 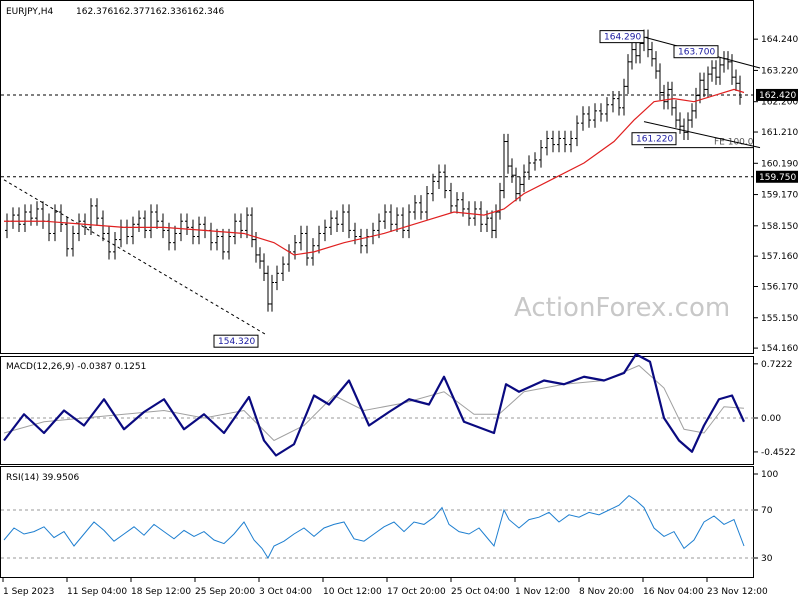 What do you see at coordinates (696, 53) in the screenshot?
I see `price-callout-label: 163.700` at bounding box center [696, 53].